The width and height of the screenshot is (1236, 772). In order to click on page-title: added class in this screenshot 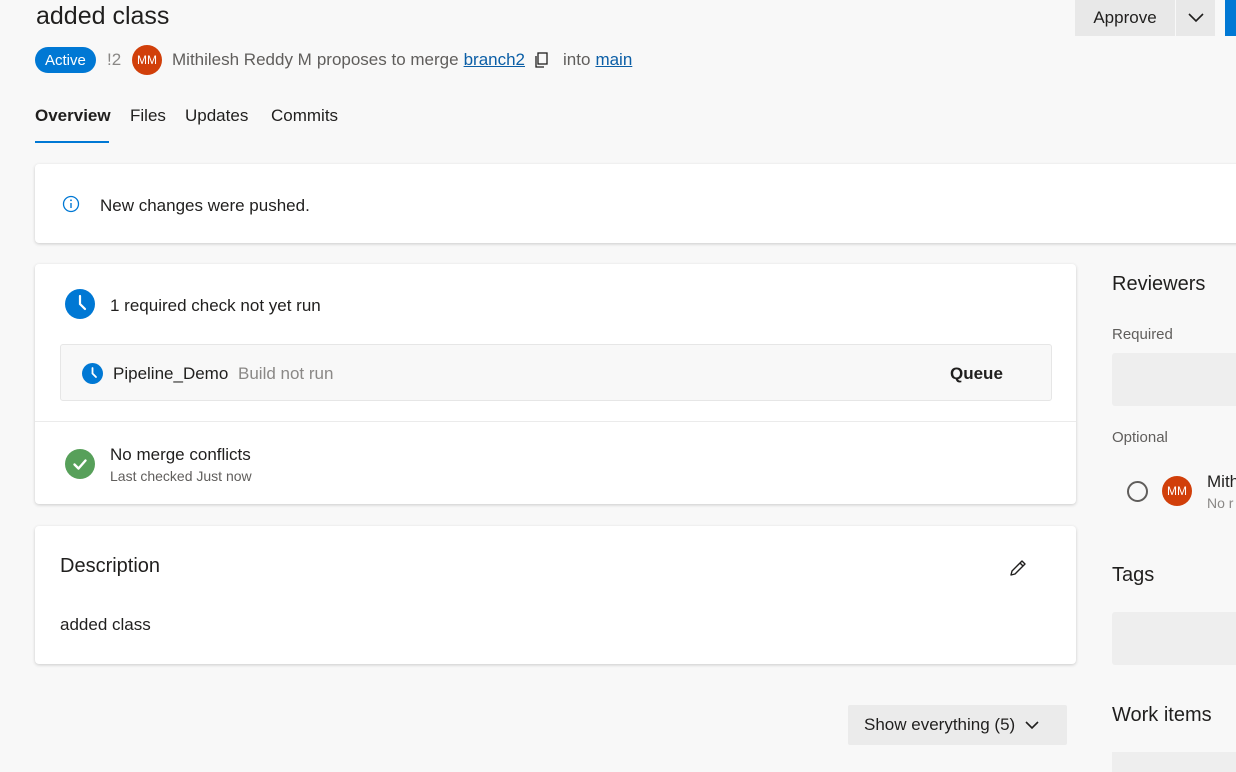, I will do `click(103, 16)`.